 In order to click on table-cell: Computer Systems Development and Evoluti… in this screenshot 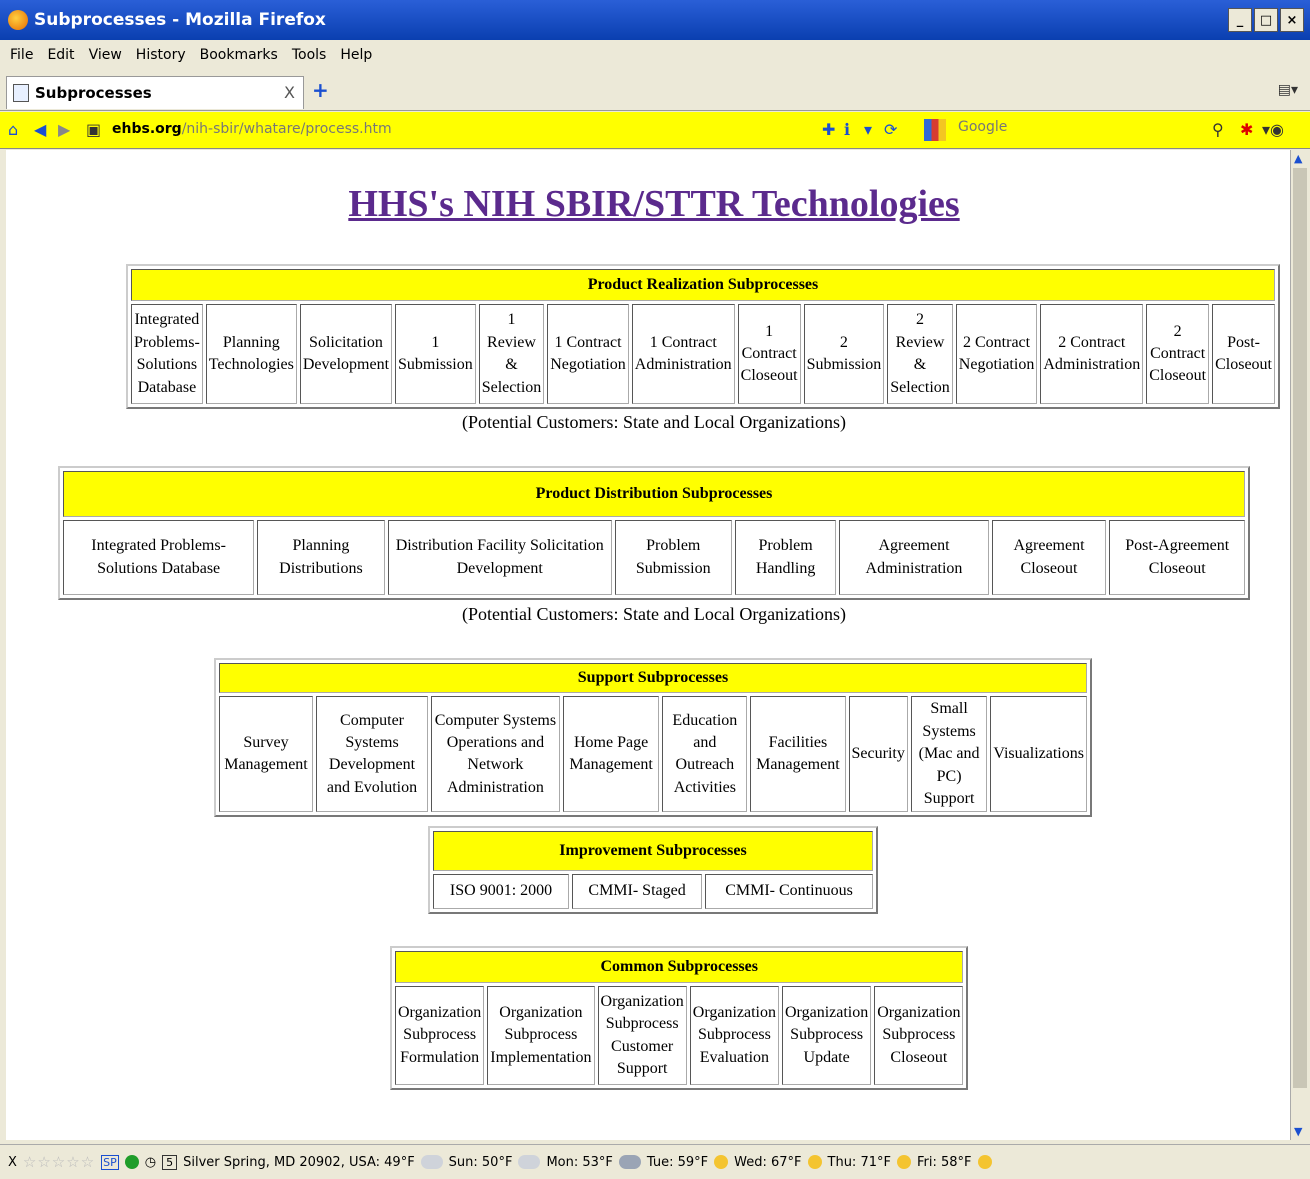, I will do `click(372, 754)`.